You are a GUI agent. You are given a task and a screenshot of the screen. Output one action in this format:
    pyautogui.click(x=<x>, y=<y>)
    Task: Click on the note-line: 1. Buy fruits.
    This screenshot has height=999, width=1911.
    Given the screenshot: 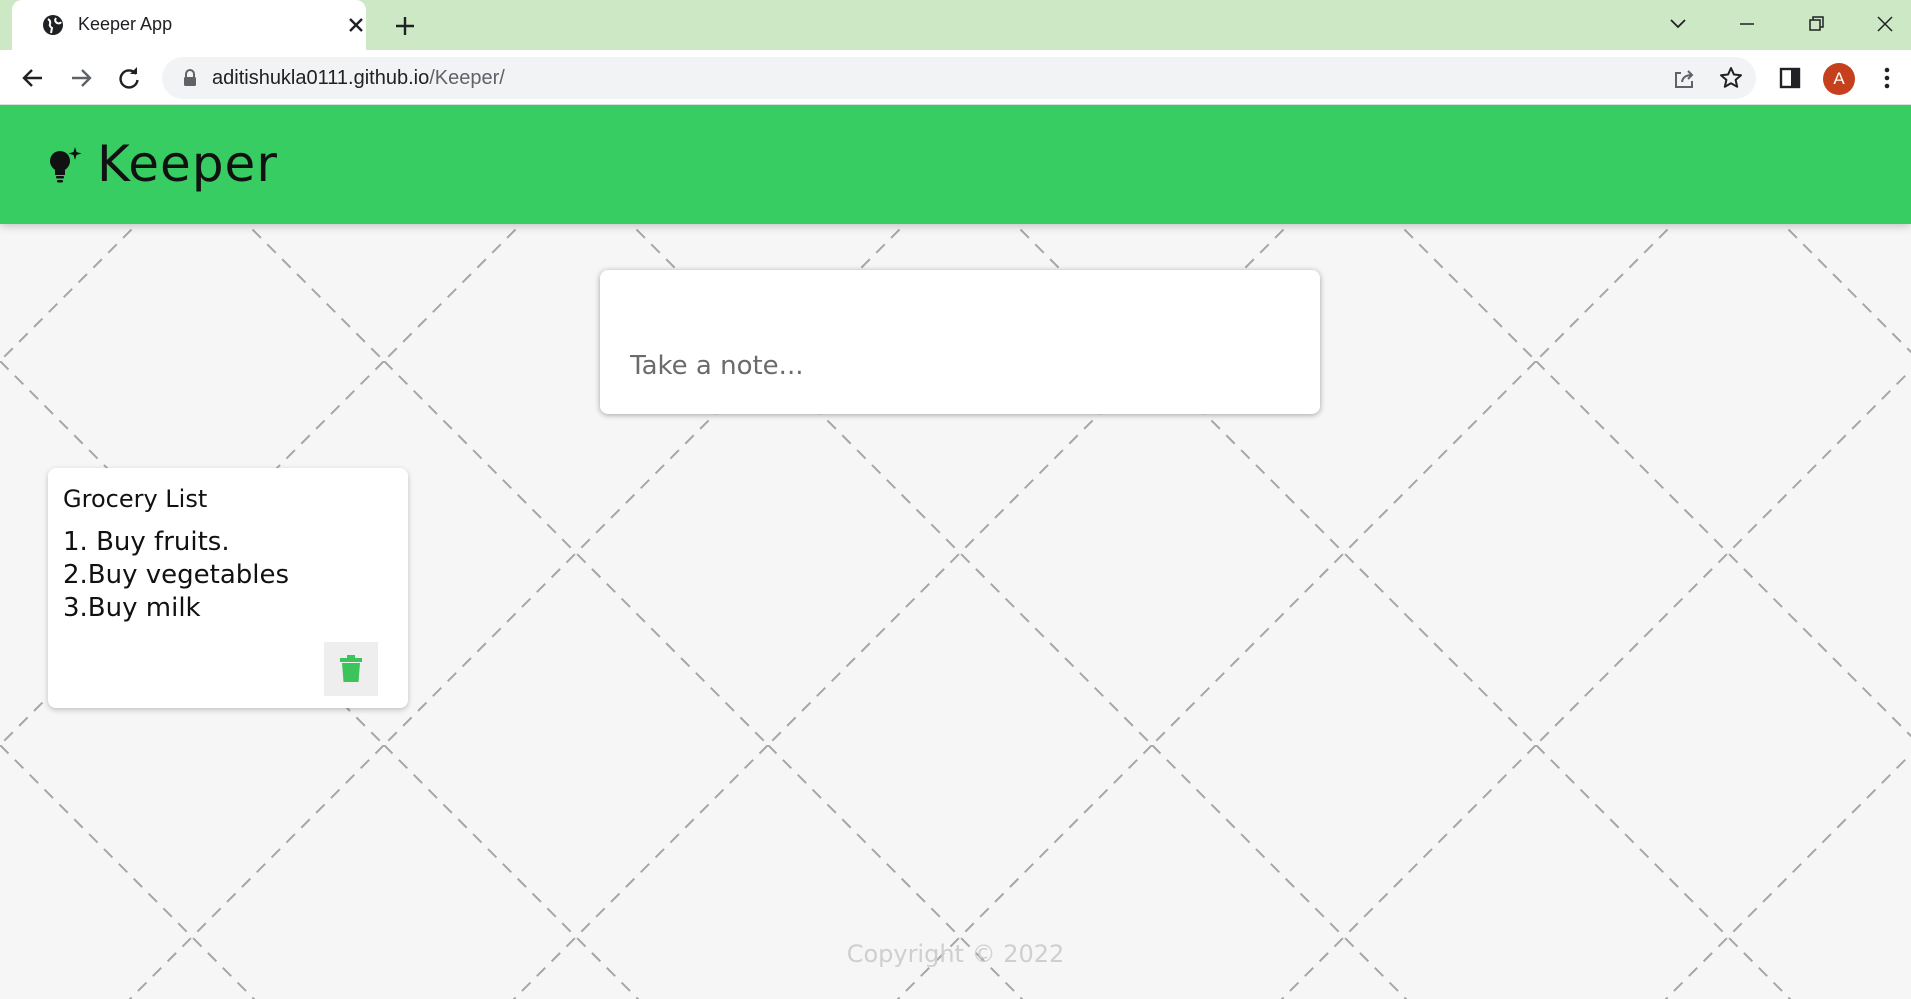 What is the action you would take?
    pyautogui.click(x=146, y=542)
    